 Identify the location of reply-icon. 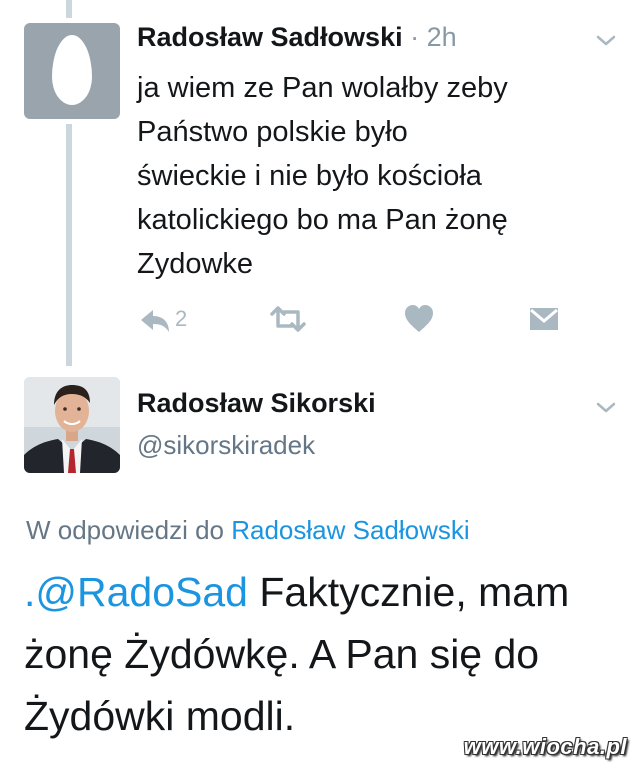
(155, 320).